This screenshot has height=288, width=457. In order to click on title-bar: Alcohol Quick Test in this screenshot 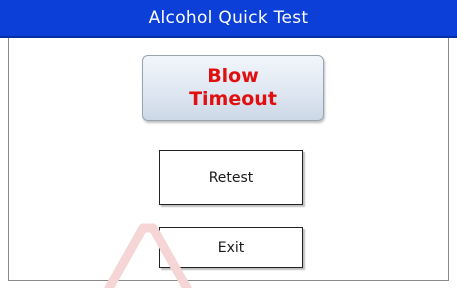, I will do `click(228, 19)`.